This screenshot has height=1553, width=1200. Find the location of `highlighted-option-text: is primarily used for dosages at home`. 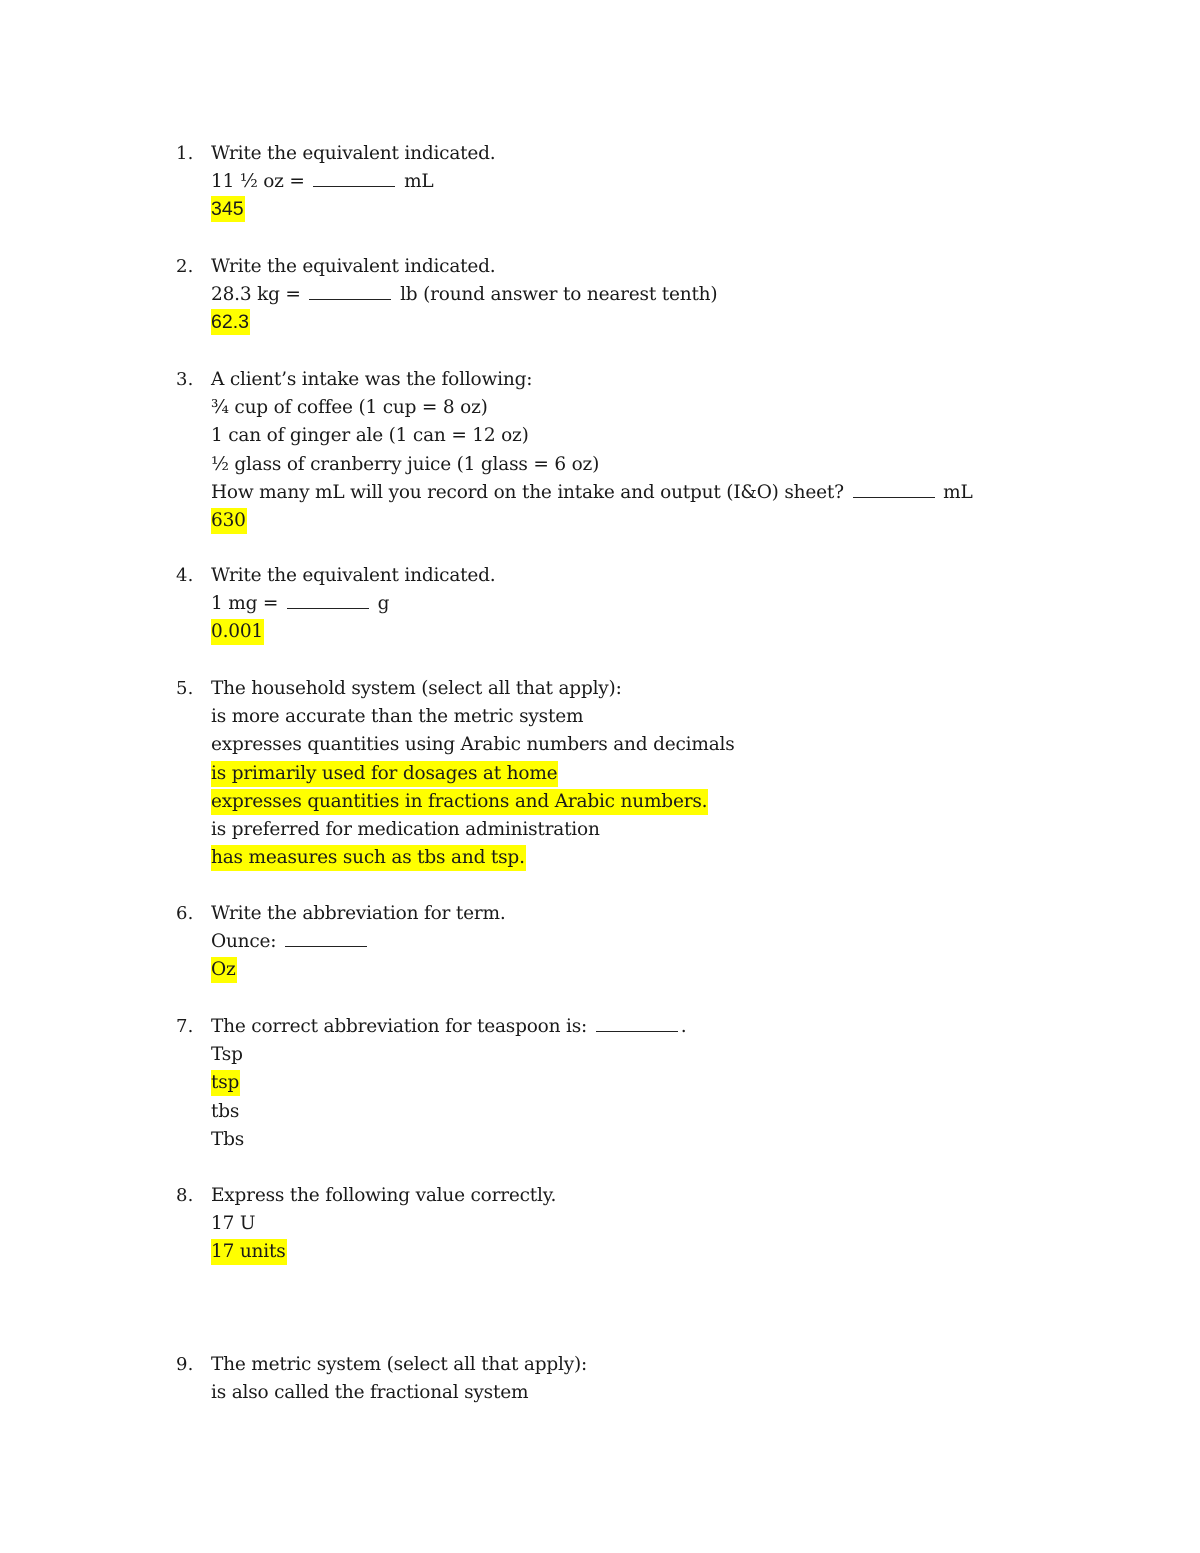

highlighted-option-text: is primarily used for dosages at home is located at coordinates (385, 773).